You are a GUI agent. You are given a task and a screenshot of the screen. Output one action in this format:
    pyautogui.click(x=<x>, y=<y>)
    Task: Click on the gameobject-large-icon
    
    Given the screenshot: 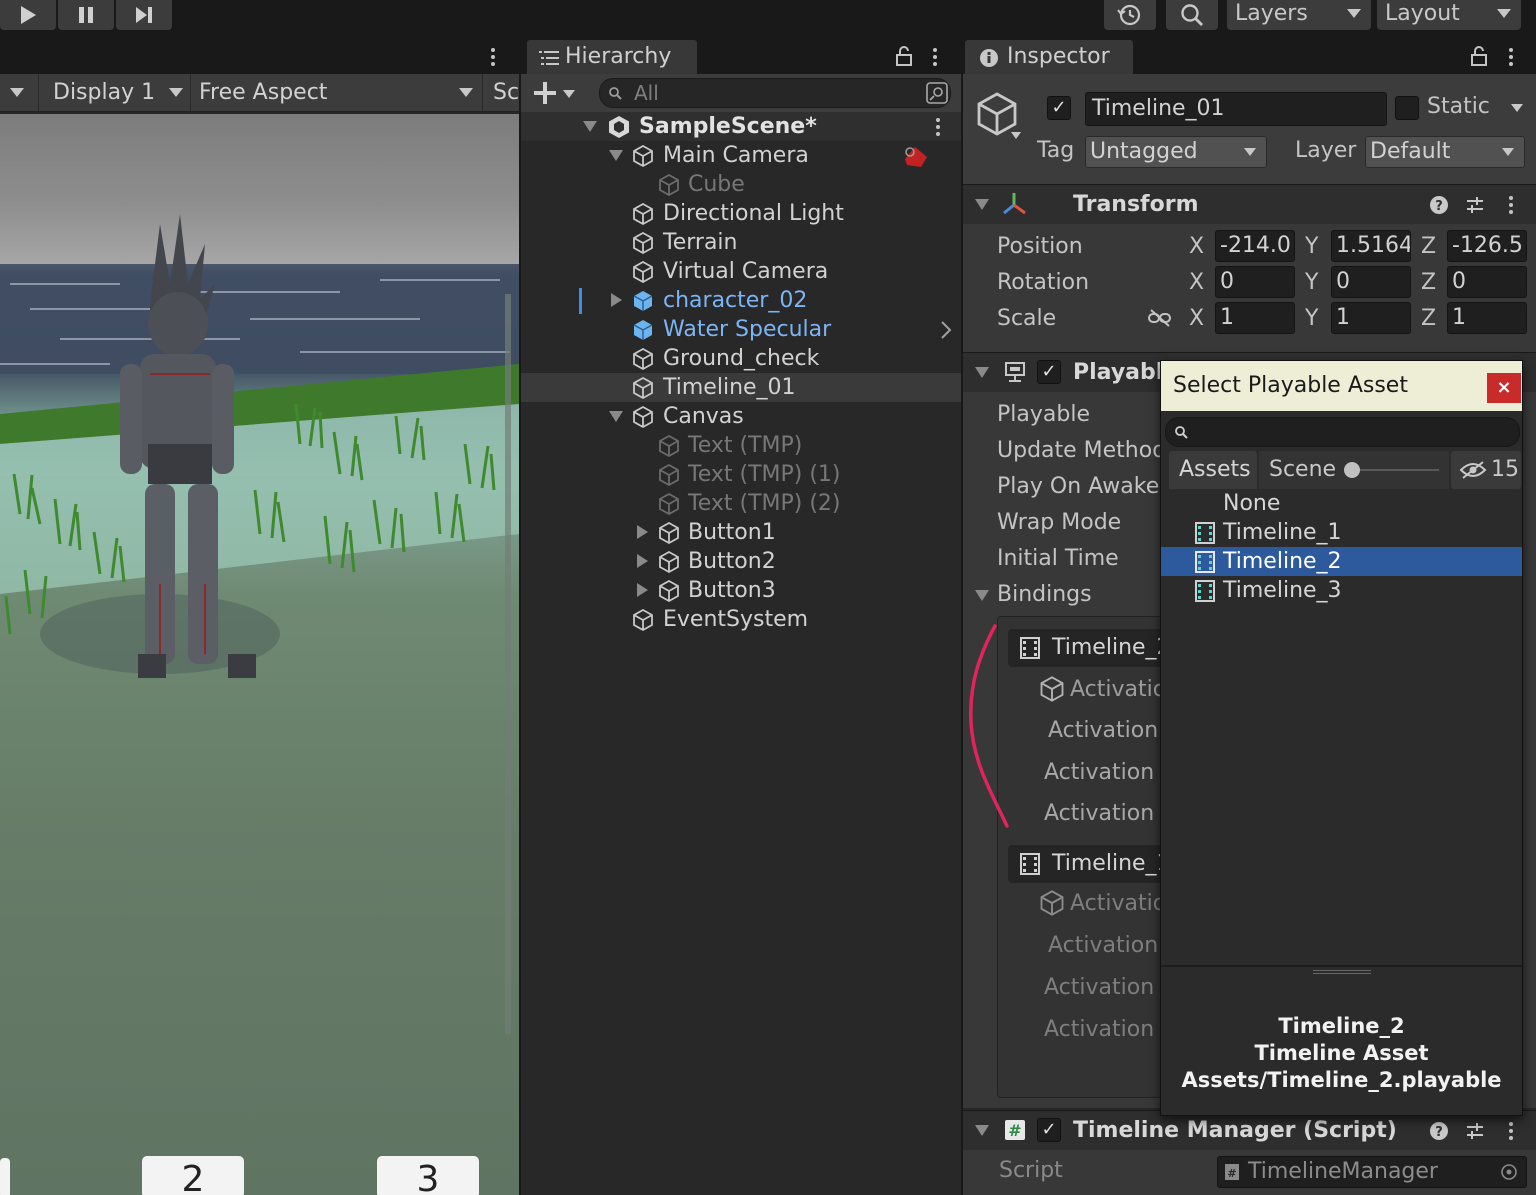 What is the action you would take?
    pyautogui.click(x=997, y=114)
    